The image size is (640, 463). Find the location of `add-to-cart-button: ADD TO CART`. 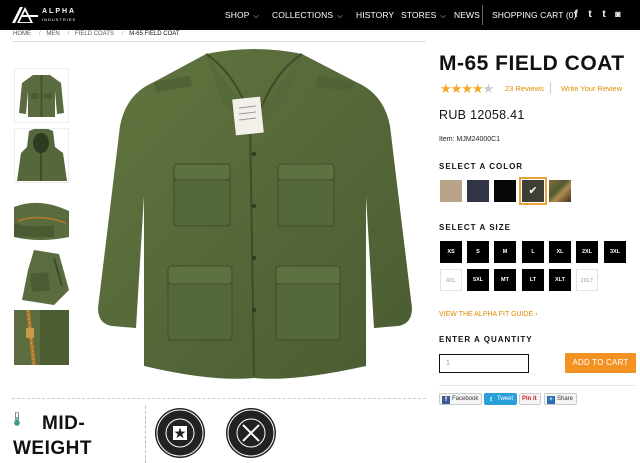

add-to-cart-button: ADD TO CART is located at coordinates (600, 363).